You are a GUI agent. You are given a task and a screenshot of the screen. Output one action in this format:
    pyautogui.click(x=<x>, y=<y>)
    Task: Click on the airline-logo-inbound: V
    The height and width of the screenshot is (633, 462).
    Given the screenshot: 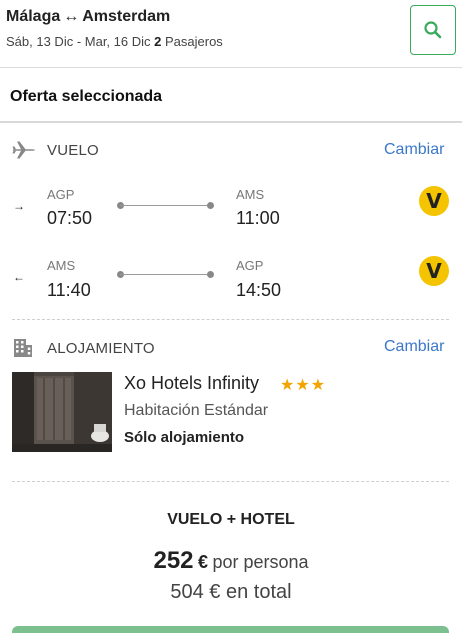 What is the action you would take?
    pyautogui.click(x=434, y=271)
    